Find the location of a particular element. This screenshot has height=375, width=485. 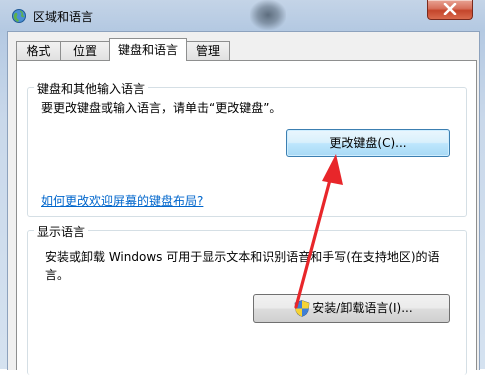

tab-administrative: 管理 is located at coordinates (208, 50).